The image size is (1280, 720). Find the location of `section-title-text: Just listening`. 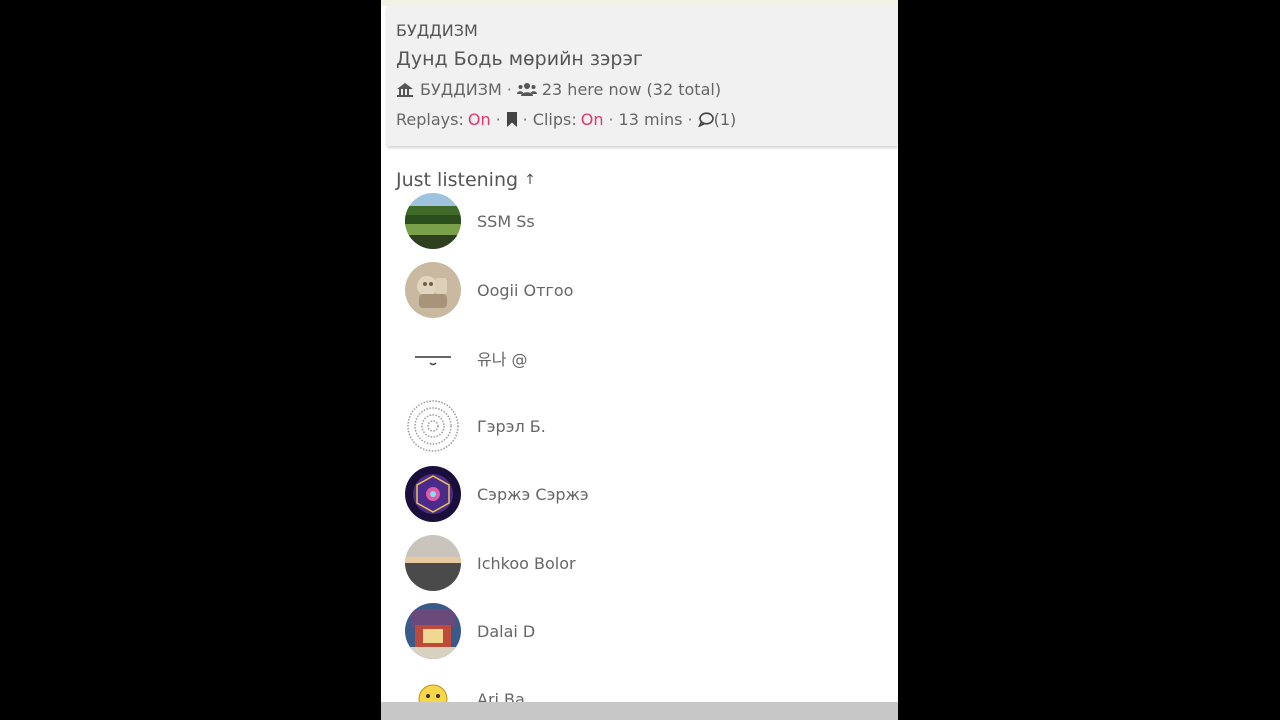

section-title-text: Just listening is located at coordinates (457, 180).